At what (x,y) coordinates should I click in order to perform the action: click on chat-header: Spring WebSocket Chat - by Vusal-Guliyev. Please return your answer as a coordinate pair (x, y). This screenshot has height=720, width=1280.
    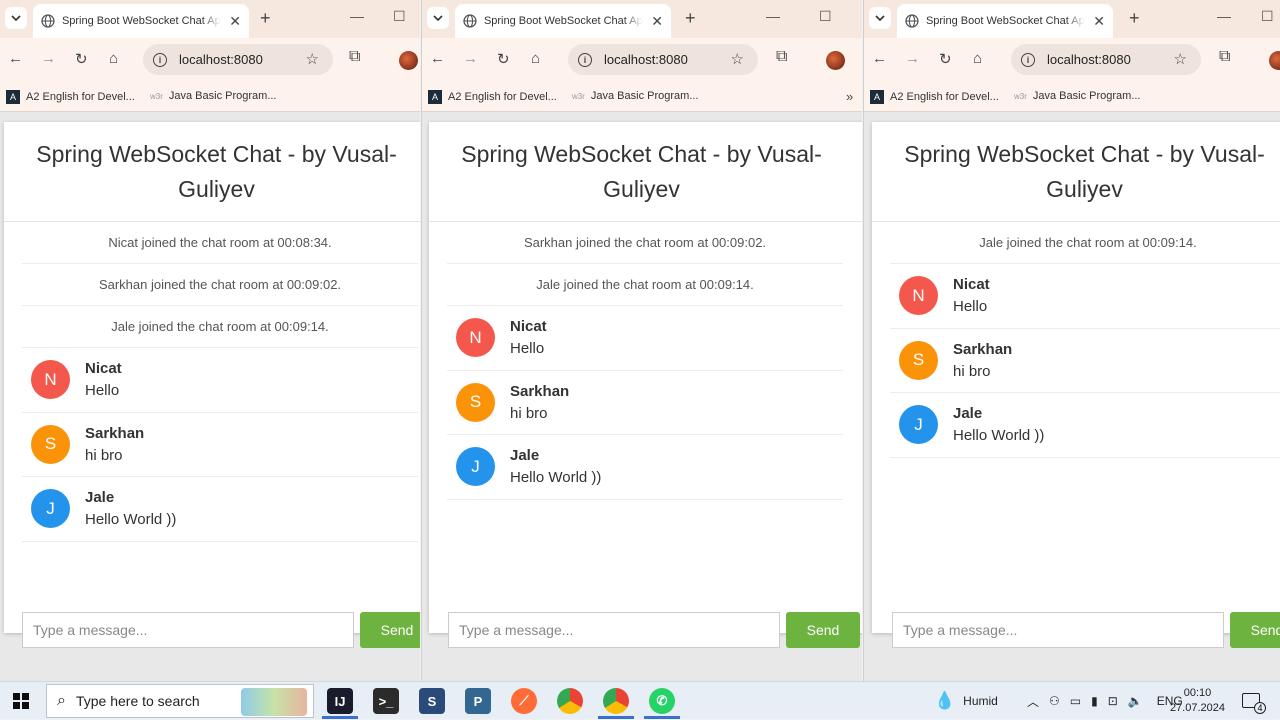
    Looking at the image, I should click on (645, 172).